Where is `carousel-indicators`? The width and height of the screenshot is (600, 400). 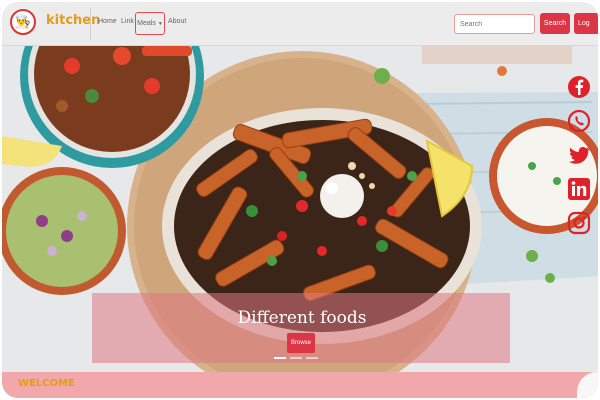 carousel-indicators is located at coordinates (296, 358).